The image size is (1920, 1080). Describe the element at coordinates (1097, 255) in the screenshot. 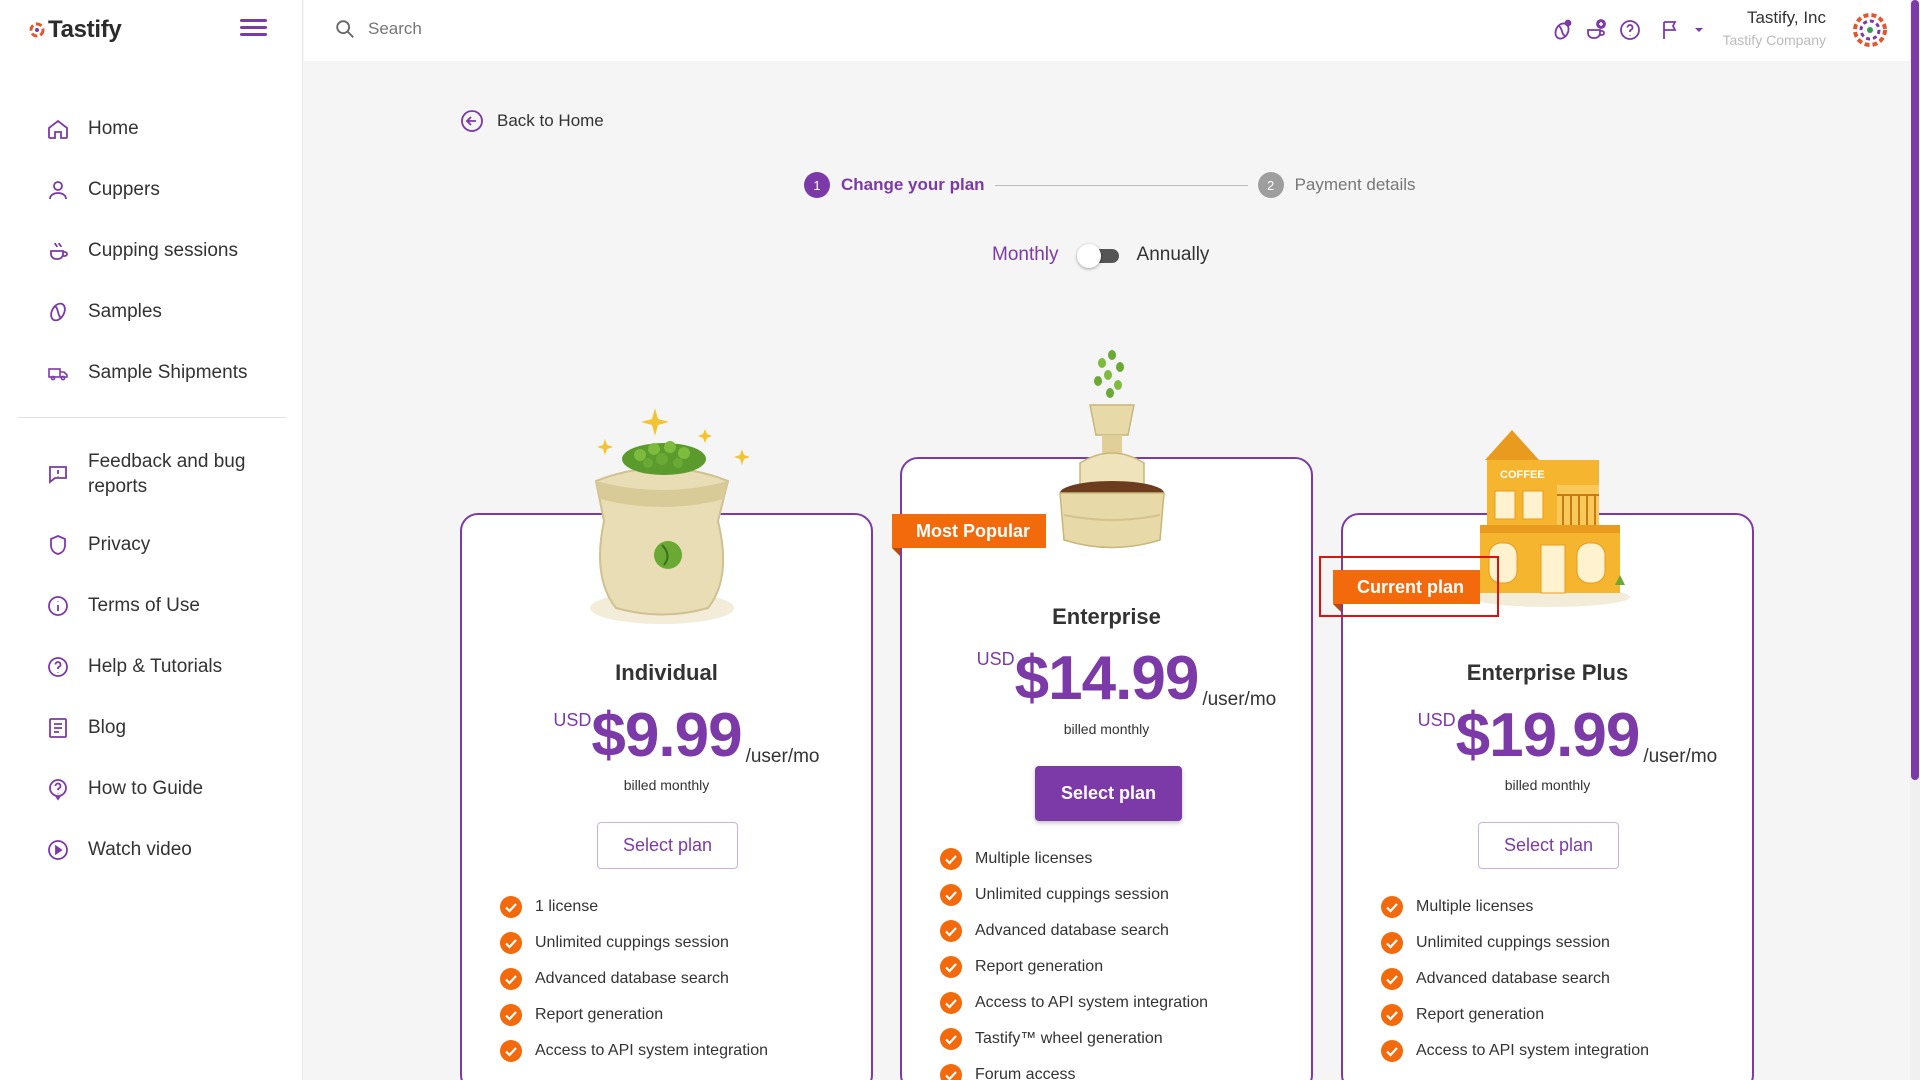

I see `billing-toggle` at that location.